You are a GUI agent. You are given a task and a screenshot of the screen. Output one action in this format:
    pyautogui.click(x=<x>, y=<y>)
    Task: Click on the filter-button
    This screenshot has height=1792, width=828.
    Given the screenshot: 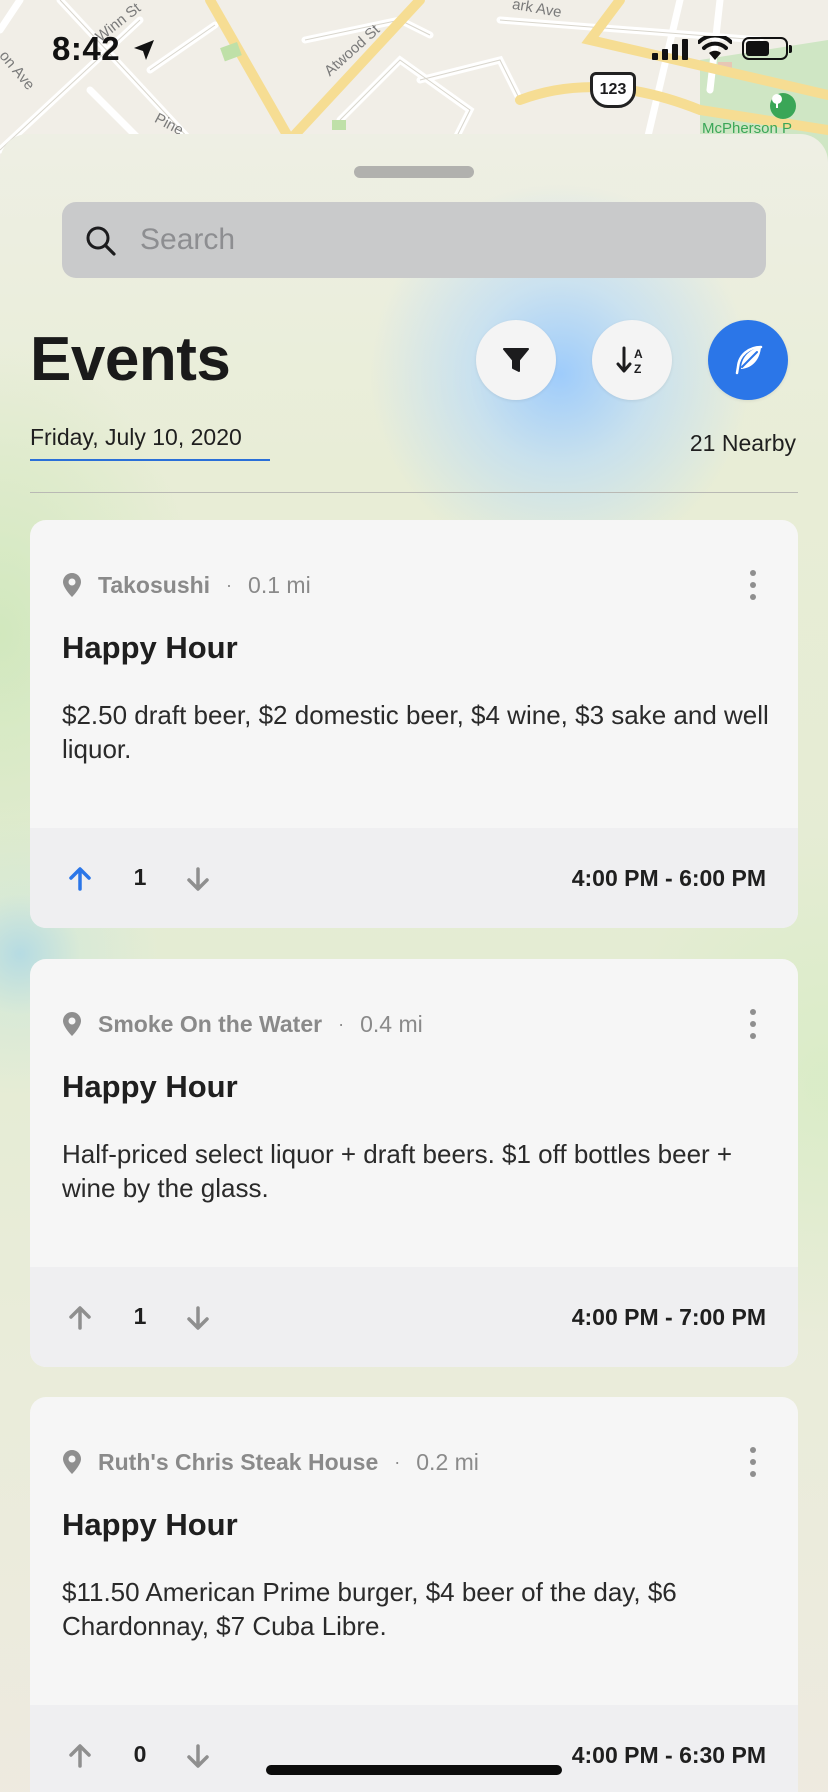 What is the action you would take?
    pyautogui.click(x=516, y=360)
    